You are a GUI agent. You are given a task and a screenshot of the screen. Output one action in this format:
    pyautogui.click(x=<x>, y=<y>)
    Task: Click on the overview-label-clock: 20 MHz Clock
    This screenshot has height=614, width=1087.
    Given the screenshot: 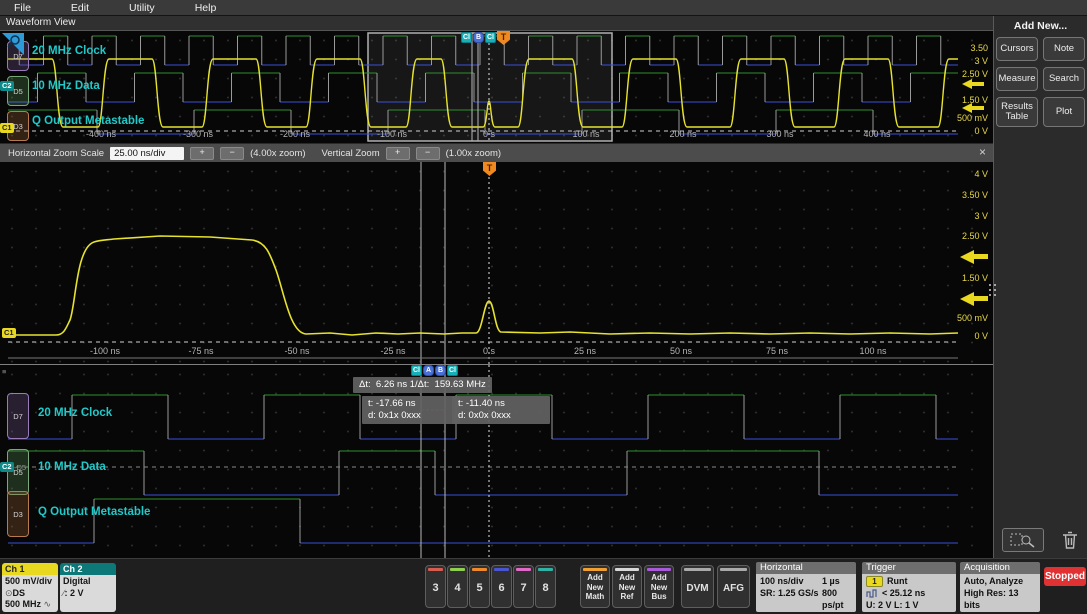 What is the action you would take?
    pyautogui.click(x=69, y=51)
    